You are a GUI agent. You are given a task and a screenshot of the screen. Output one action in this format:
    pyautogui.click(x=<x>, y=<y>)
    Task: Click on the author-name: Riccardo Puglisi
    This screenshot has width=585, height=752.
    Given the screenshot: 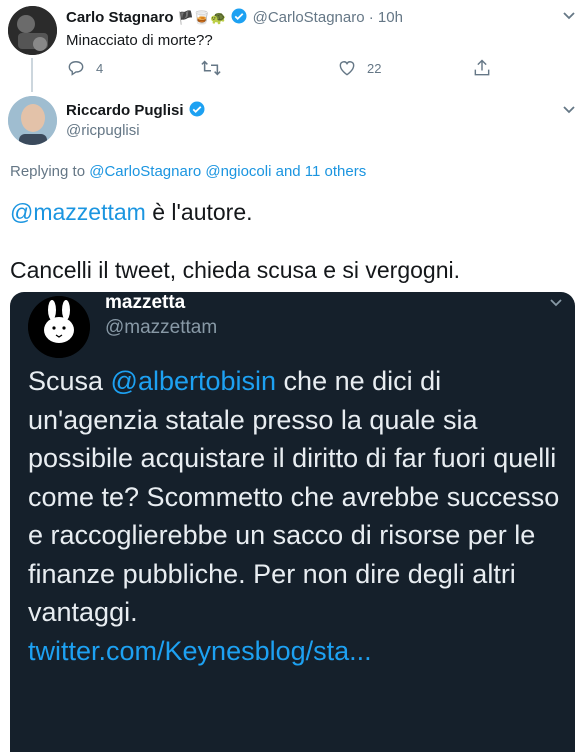 What is the action you would take?
    pyautogui.click(x=125, y=110)
    